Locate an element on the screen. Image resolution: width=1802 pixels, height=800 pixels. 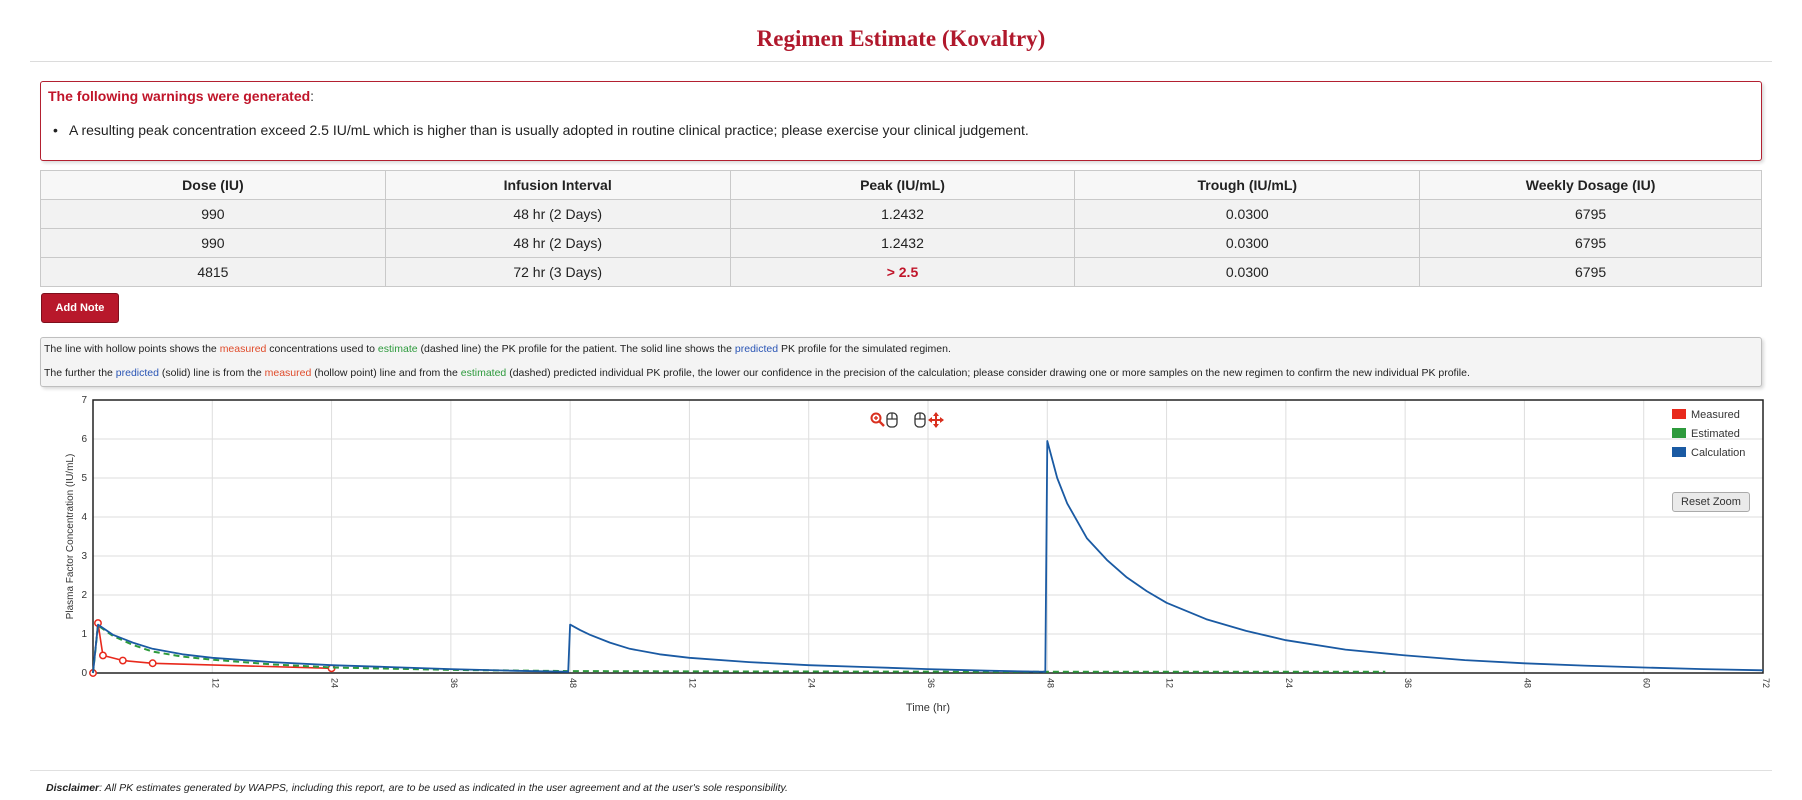
warnings-heading: The following warnings were generated: is located at coordinates (181, 96).